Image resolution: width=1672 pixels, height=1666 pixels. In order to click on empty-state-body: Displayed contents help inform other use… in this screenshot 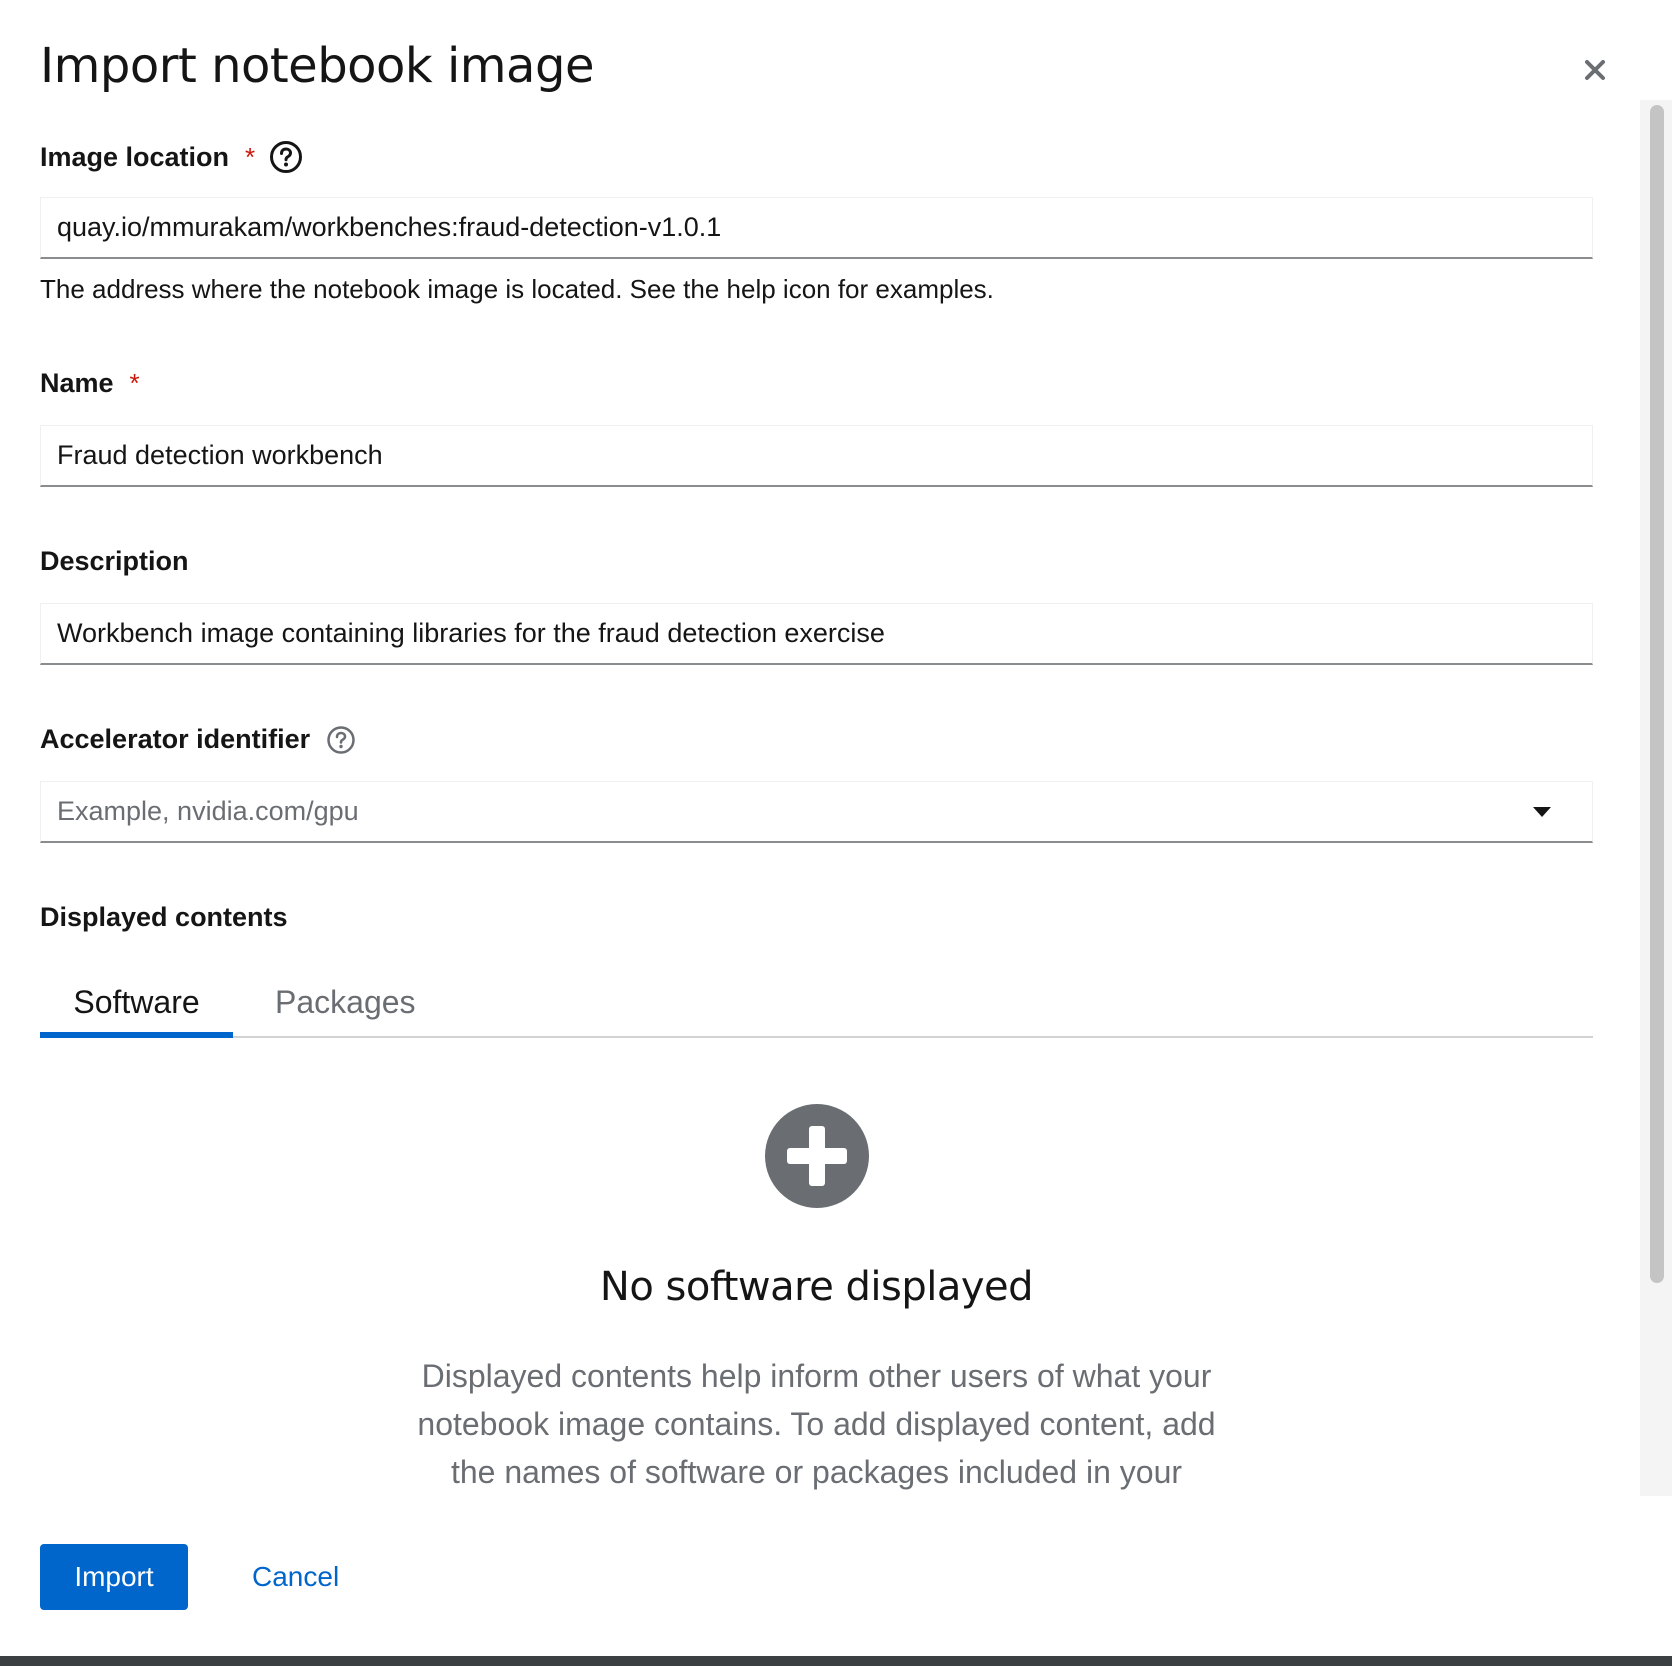, I will do `click(816, 1424)`.